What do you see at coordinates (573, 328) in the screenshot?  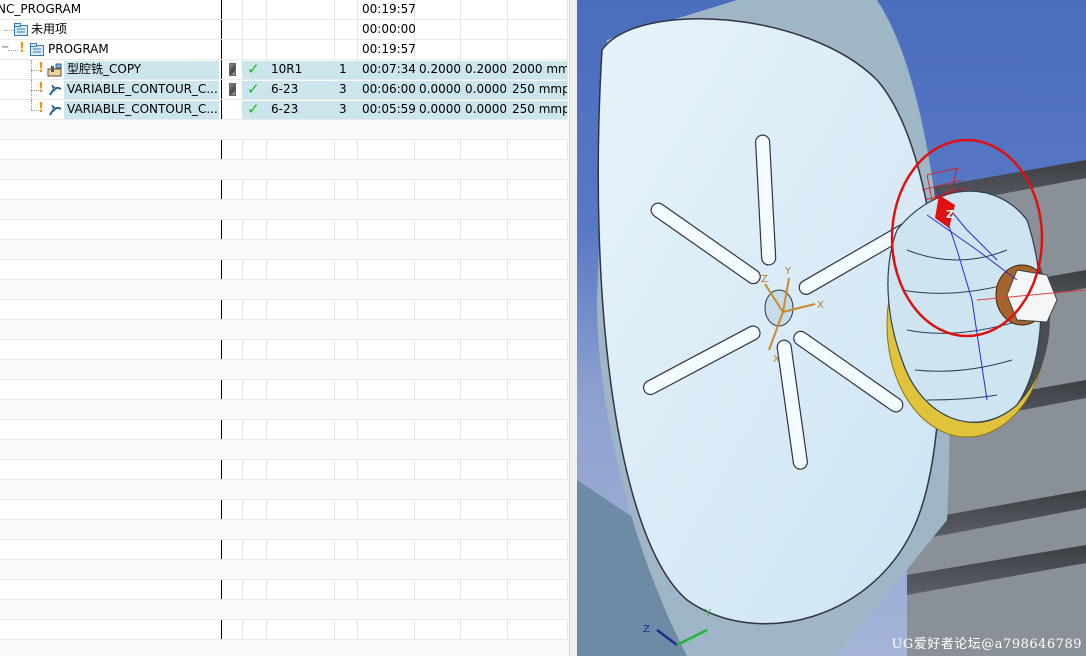 I see `pane-splitter` at bounding box center [573, 328].